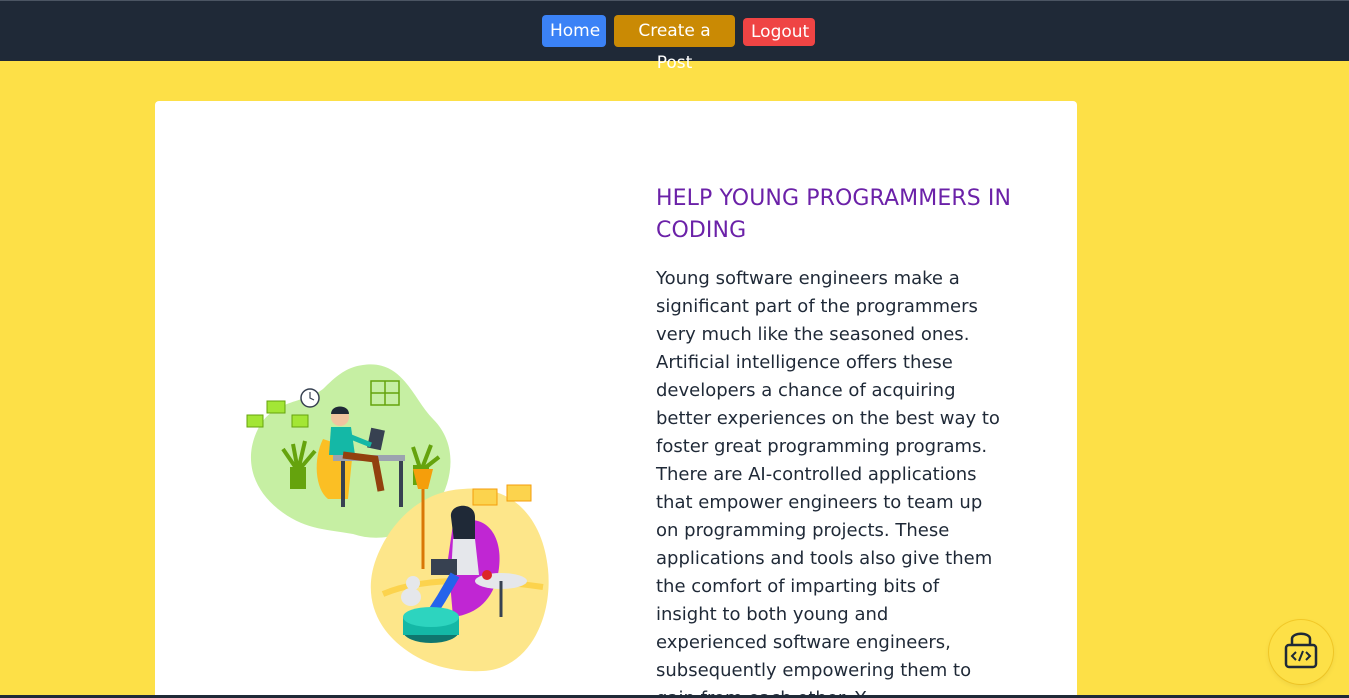  Describe the element at coordinates (1301, 652) in the screenshot. I see `lock-code-icon` at that location.